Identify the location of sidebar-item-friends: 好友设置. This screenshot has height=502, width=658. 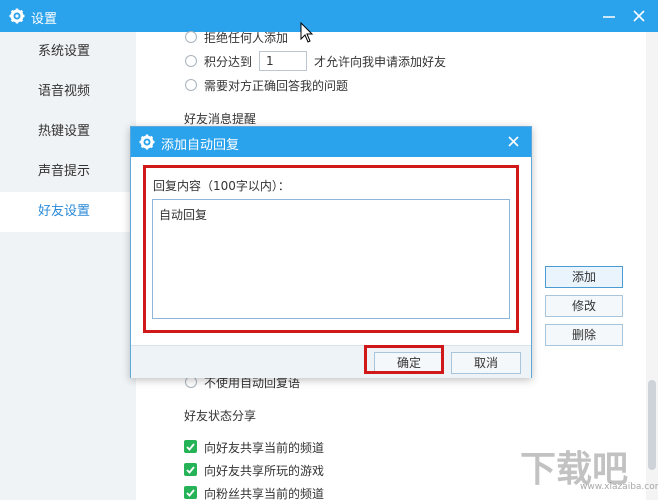
(68, 212).